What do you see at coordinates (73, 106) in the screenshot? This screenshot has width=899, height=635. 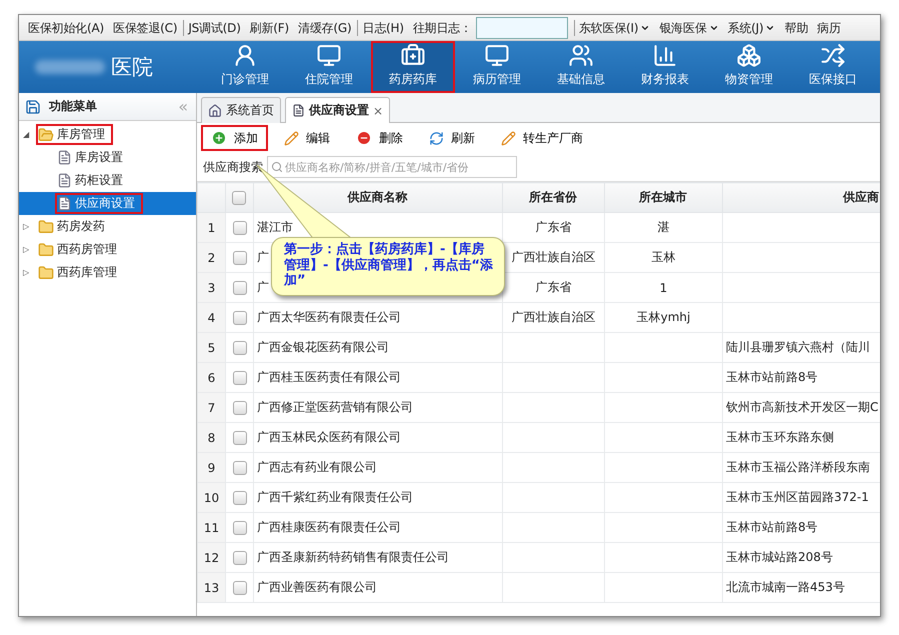 I see `sidebar-title: 功能菜单` at bounding box center [73, 106].